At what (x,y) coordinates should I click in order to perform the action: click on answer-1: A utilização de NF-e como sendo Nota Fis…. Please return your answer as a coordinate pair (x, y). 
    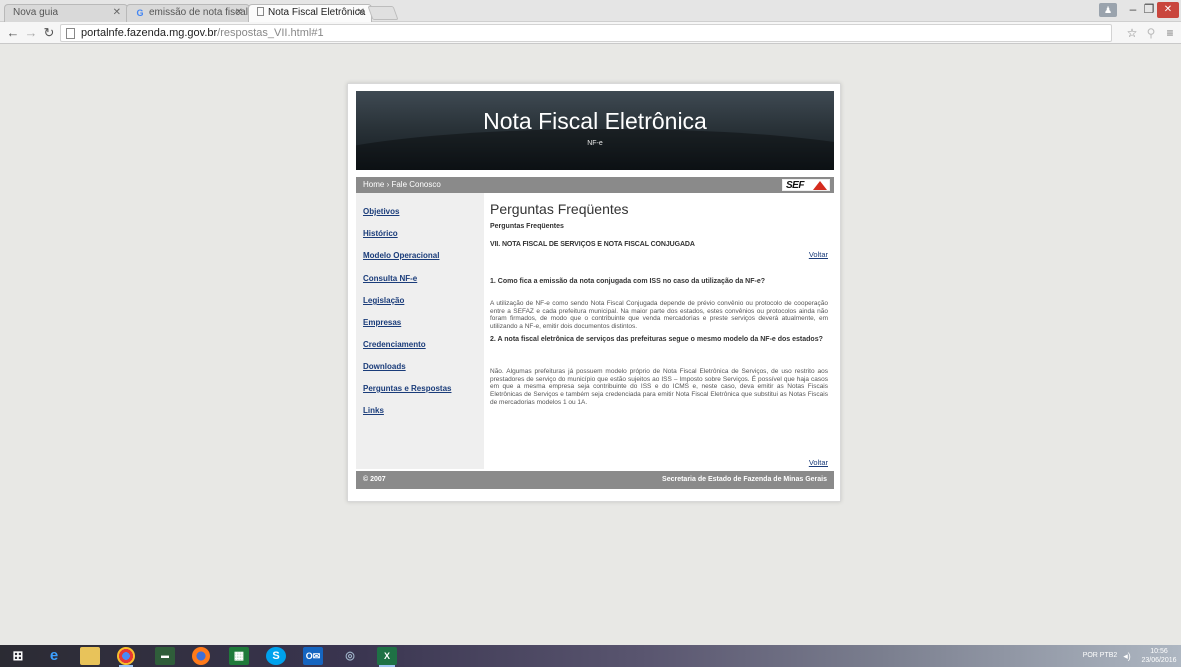
    Looking at the image, I should click on (659, 315).